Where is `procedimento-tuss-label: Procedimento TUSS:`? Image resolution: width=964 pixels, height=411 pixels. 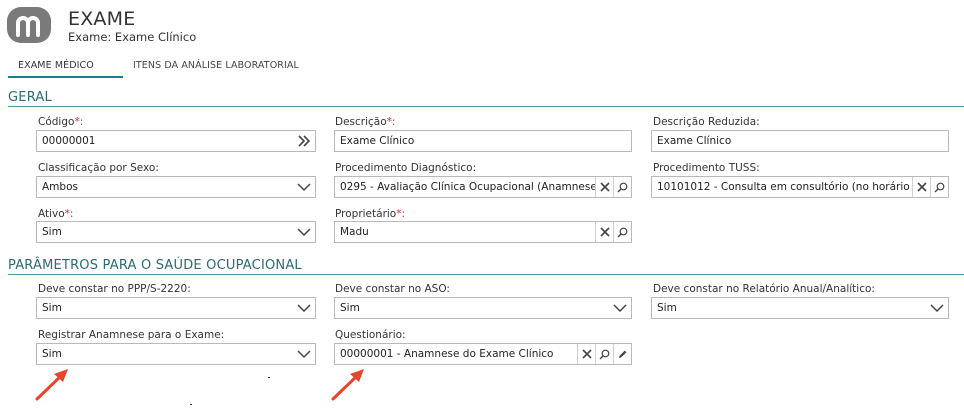 procedimento-tuss-label: Procedimento TUSS: is located at coordinates (706, 168).